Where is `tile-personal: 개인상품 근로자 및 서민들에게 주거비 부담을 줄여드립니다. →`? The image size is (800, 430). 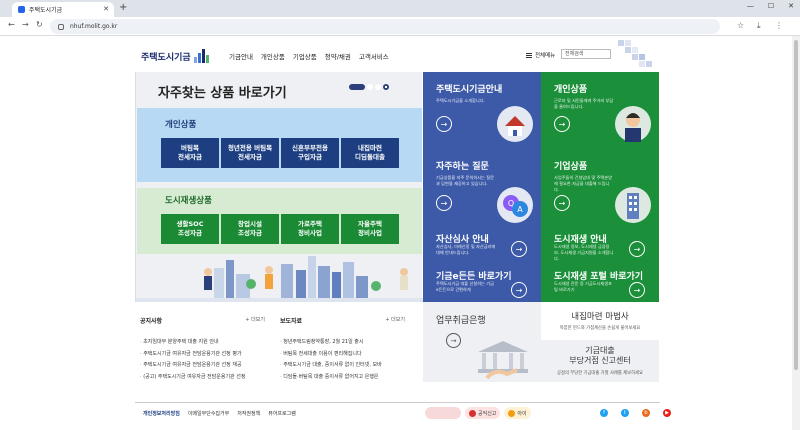 tile-personal: 개인상품 근로자 및 서민들에게 주거비 부담을 줄여드립니다. → is located at coordinates (600, 110).